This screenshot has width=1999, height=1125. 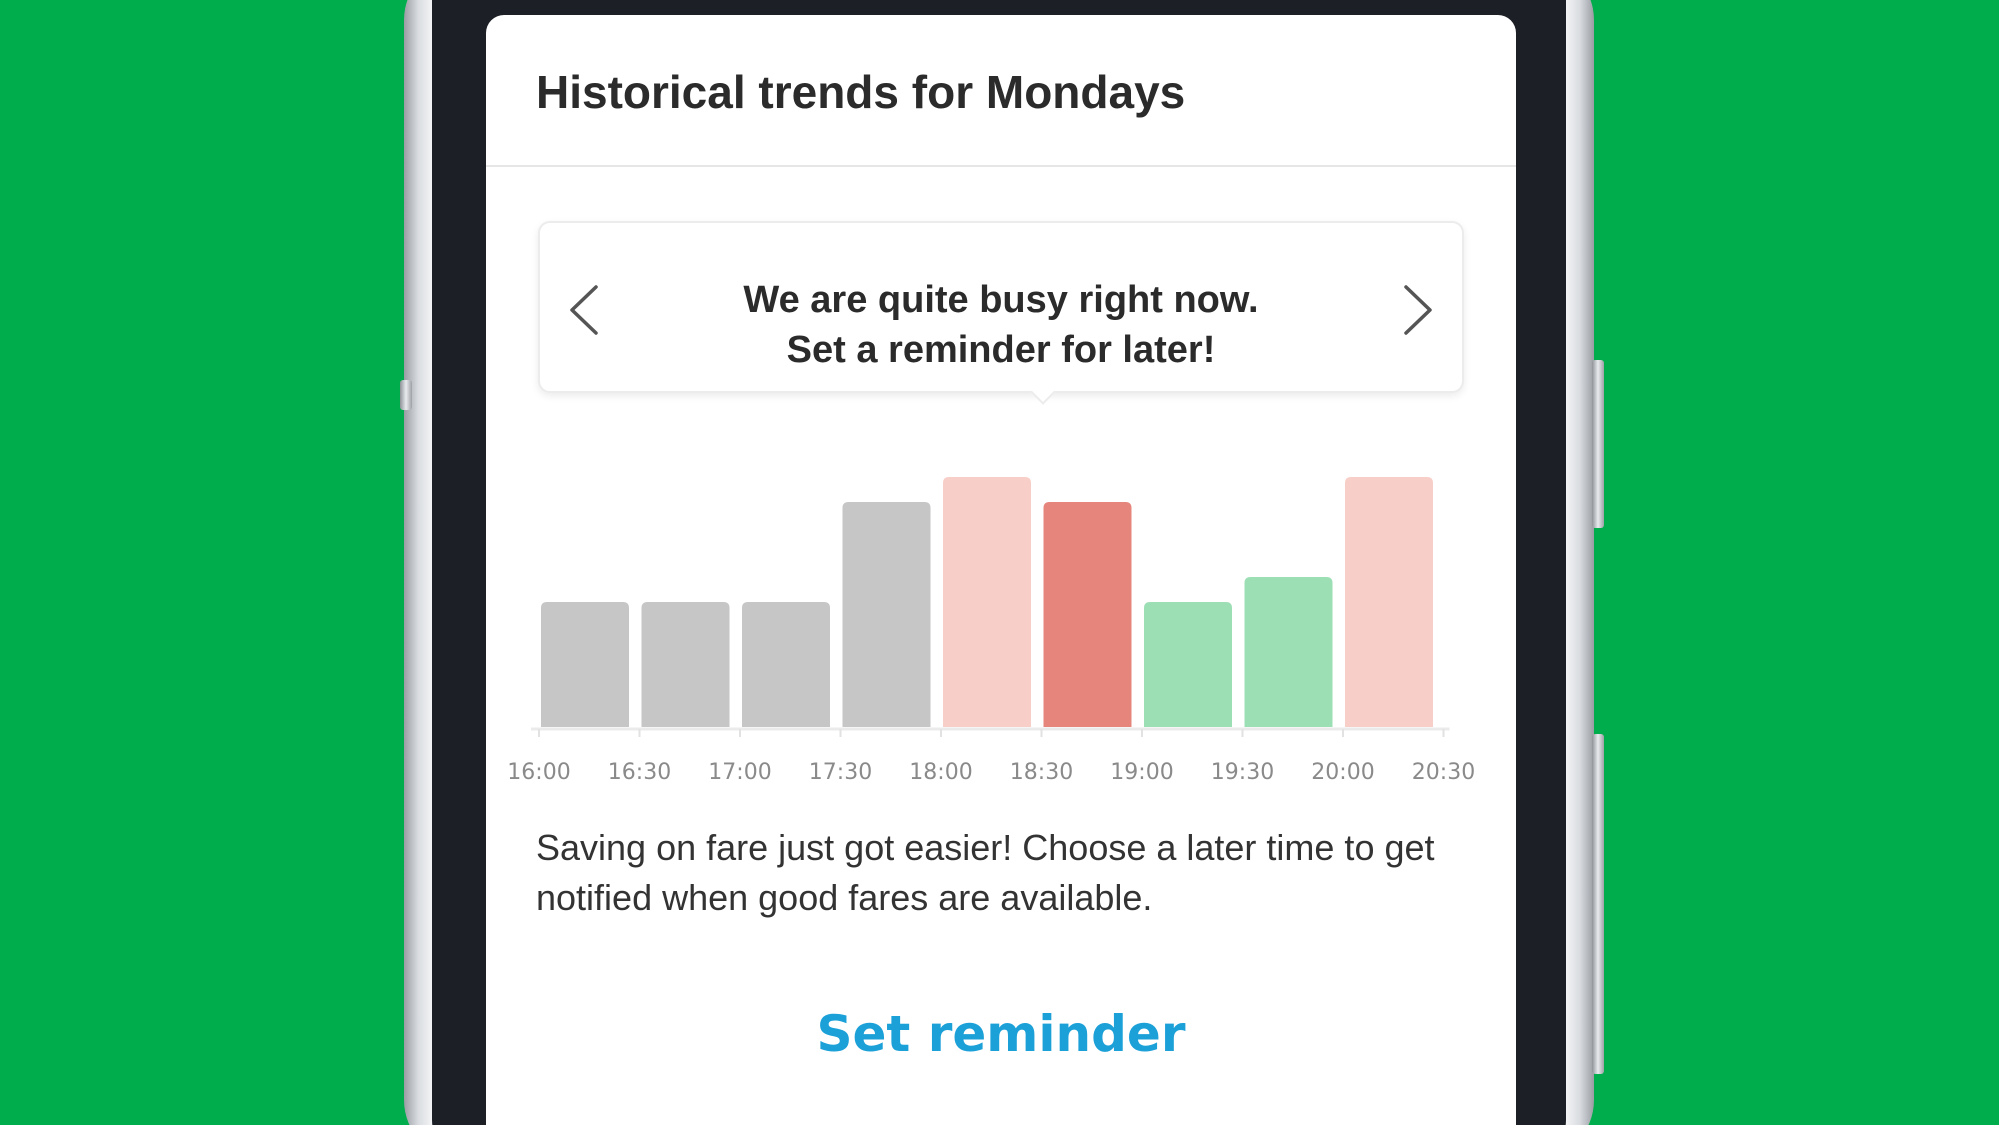 I want to click on x-tick-label: 19:30, so click(x=1242, y=772).